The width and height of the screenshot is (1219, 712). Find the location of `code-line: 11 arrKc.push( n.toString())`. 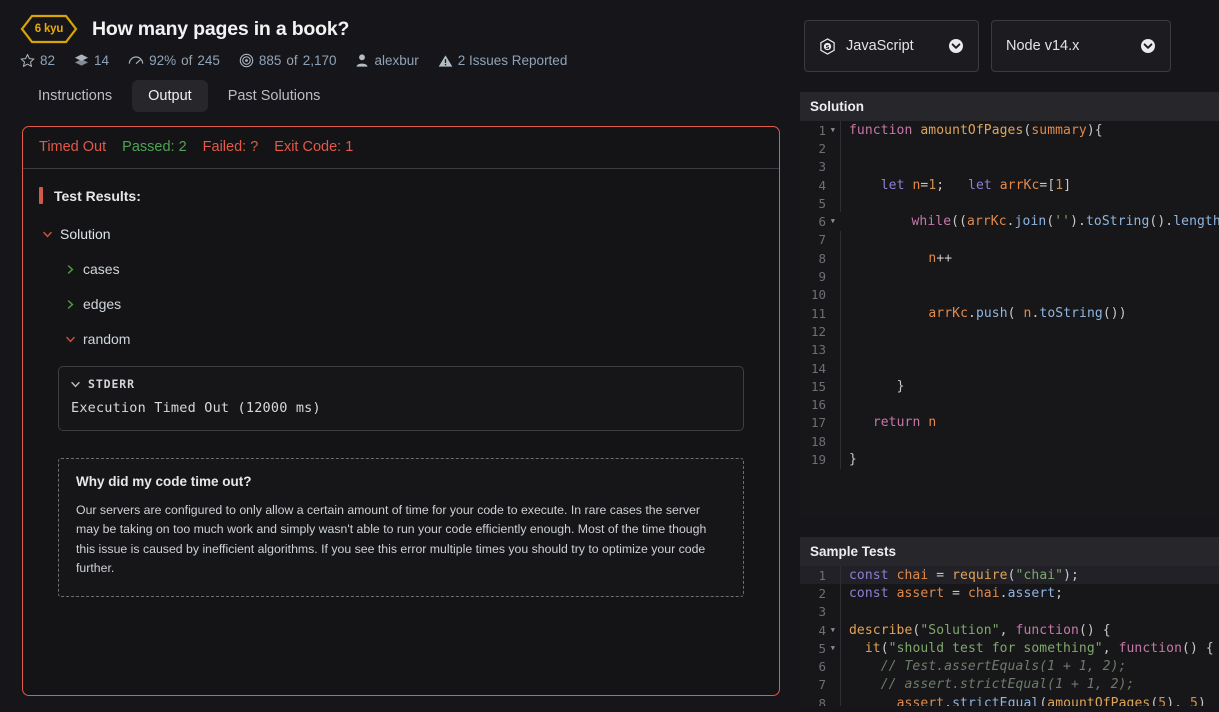

code-line: 11 arrKc.push( n.toString()) is located at coordinates (1009, 313).